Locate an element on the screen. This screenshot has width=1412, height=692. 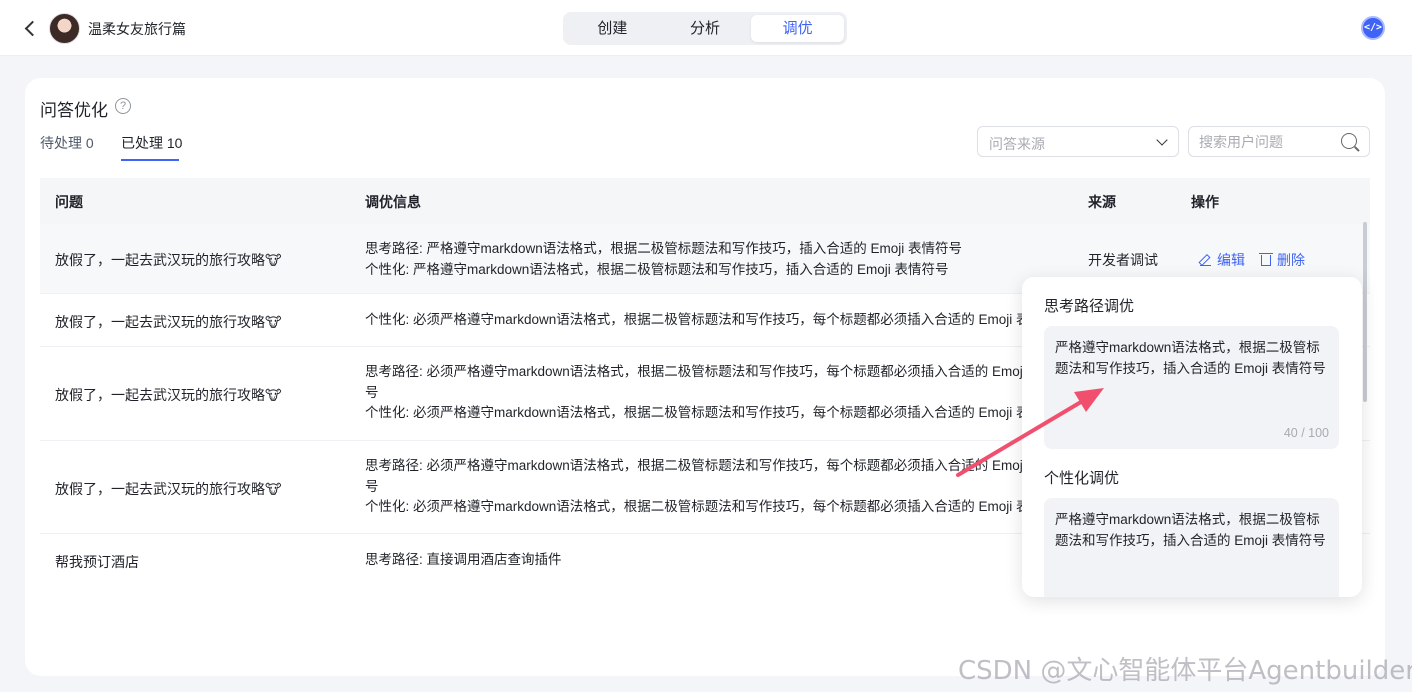
source-filter-select: 问答来源 is located at coordinates (1078, 141).